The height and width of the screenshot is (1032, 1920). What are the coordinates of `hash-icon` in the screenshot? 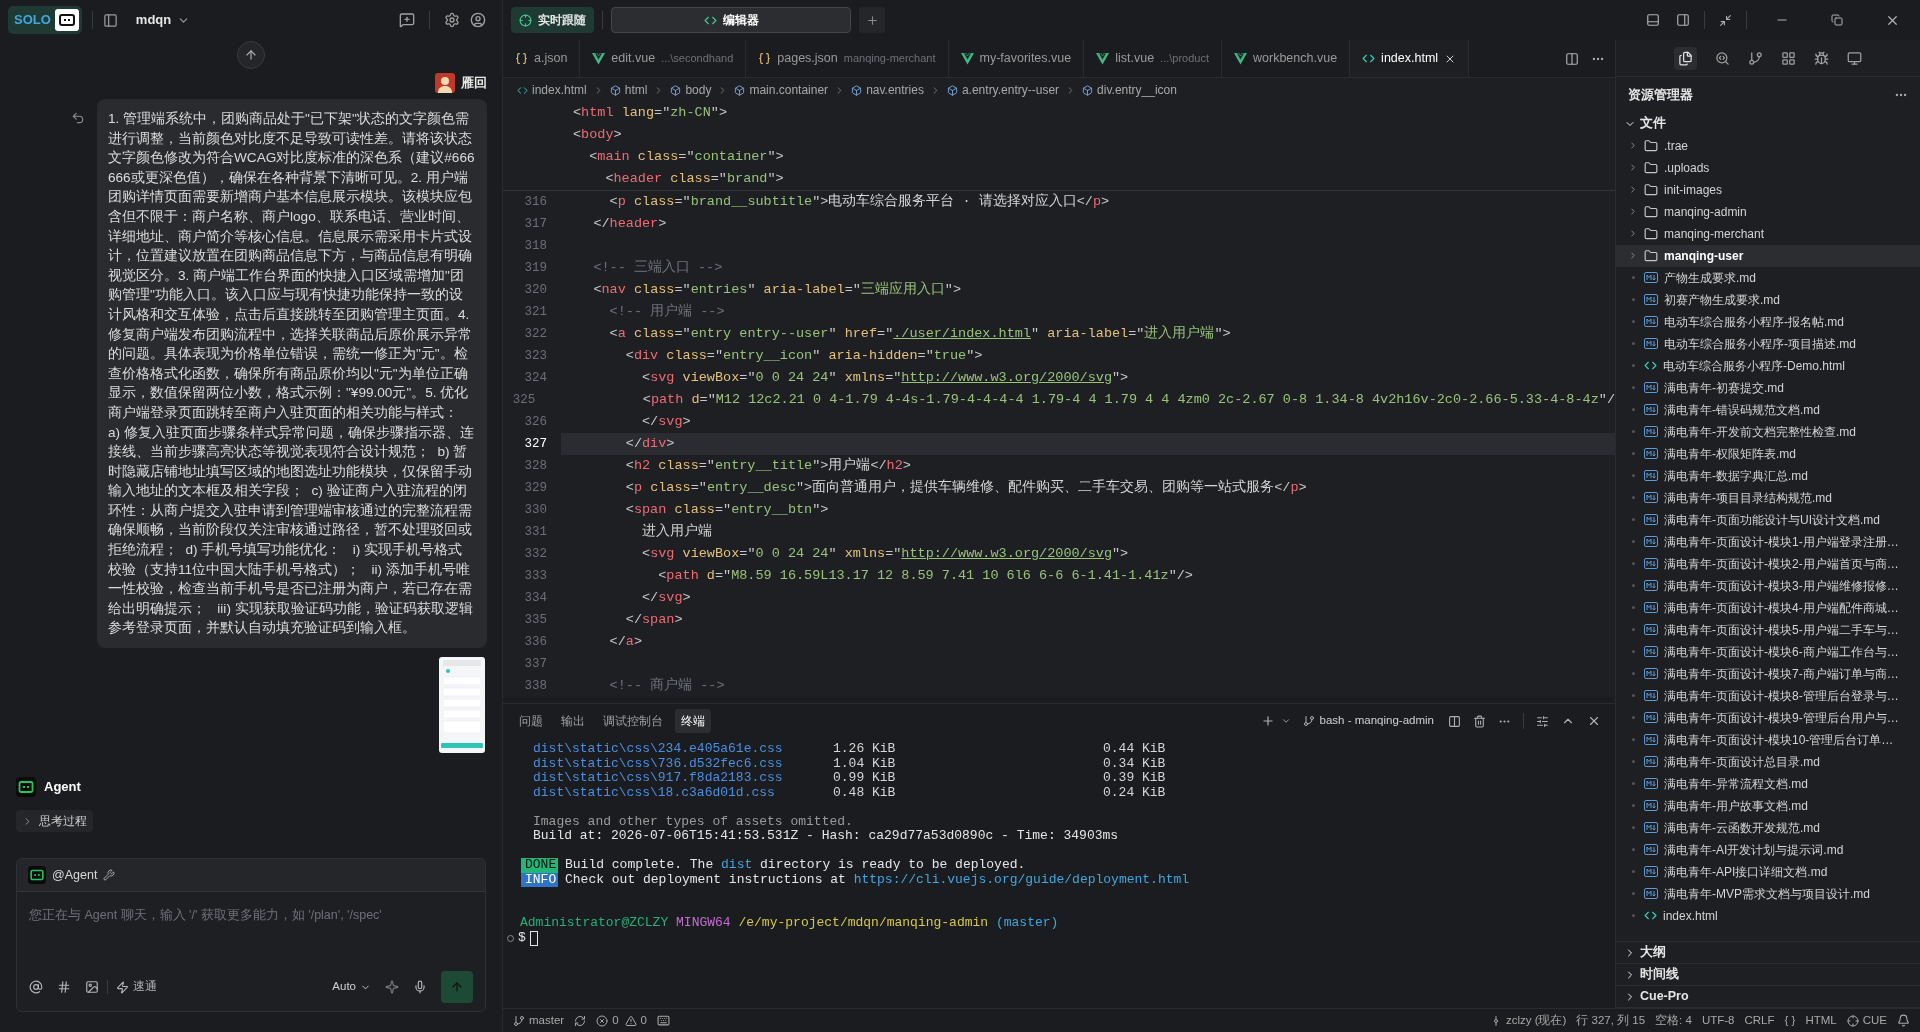 It's located at (64, 987).